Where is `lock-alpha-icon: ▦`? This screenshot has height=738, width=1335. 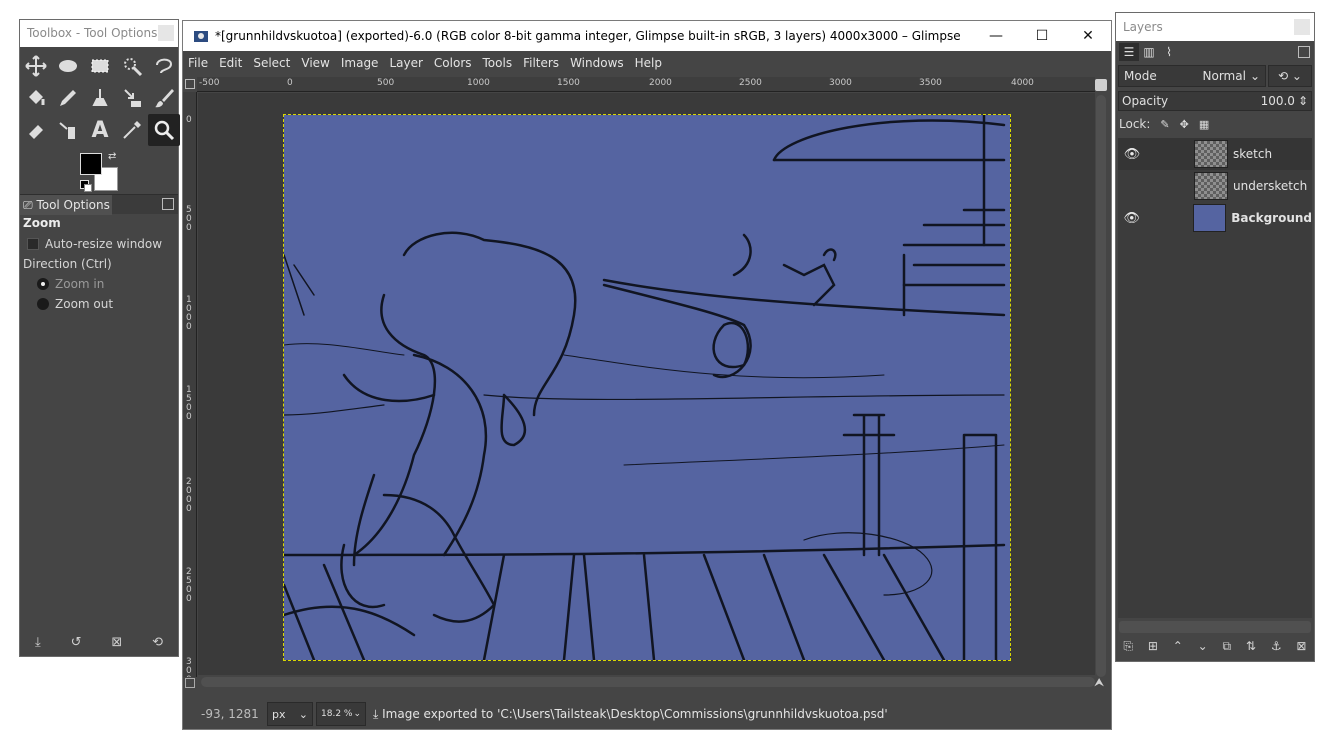
lock-alpha-icon: ▦ is located at coordinates (1204, 124).